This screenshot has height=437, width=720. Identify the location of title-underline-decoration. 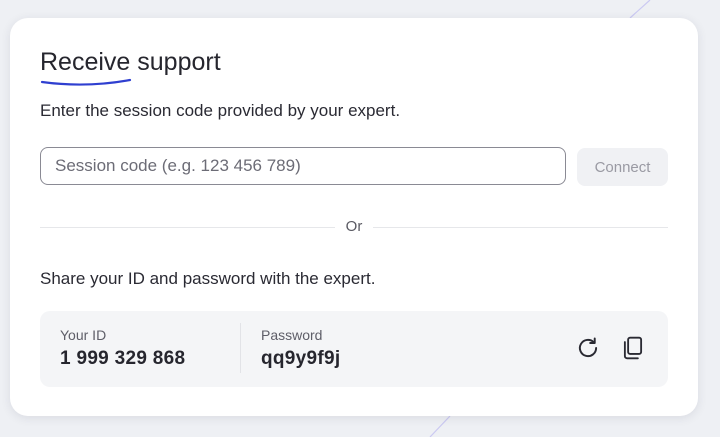
(86, 82).